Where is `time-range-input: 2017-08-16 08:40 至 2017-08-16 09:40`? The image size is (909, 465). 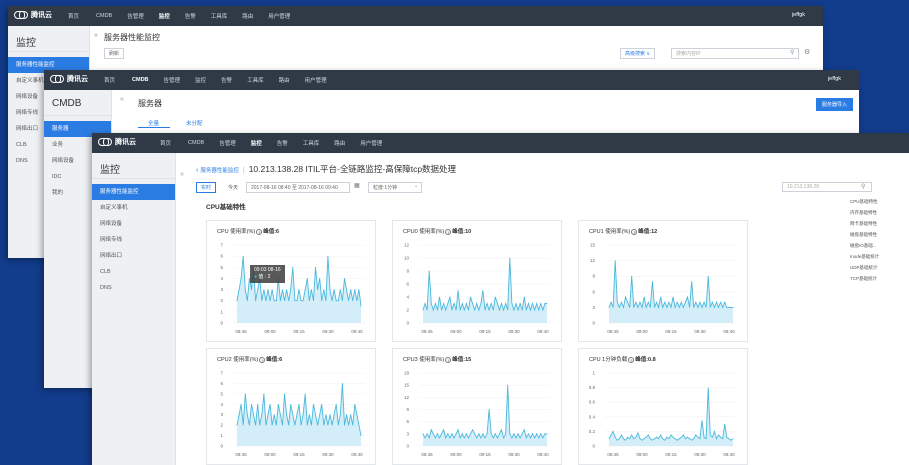
time-range-input: 2017-08-16 08:40 至 2017-08-16 09:40 is located at coordinates (298, 187).